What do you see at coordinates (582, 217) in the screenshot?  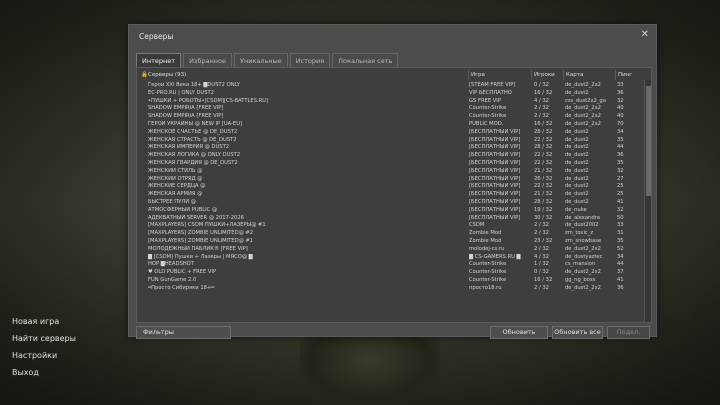 I see `map-cell: de_alexandra` at bounding box center [582, 217].